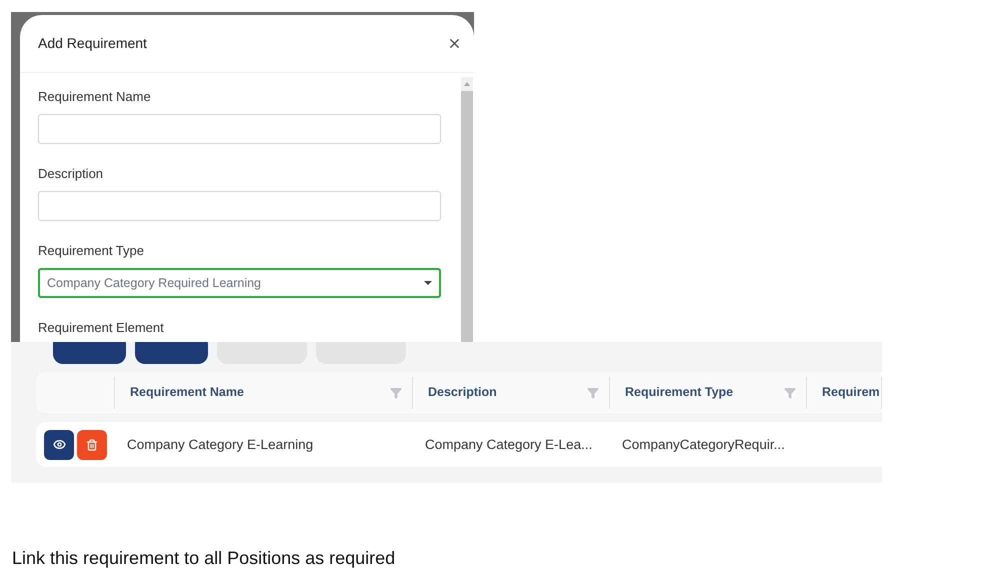 The width and height of the screenshot is (998, 573). Describe the element at coordinates (454, 43) in the screenshot. I see `close-icon` at that location.